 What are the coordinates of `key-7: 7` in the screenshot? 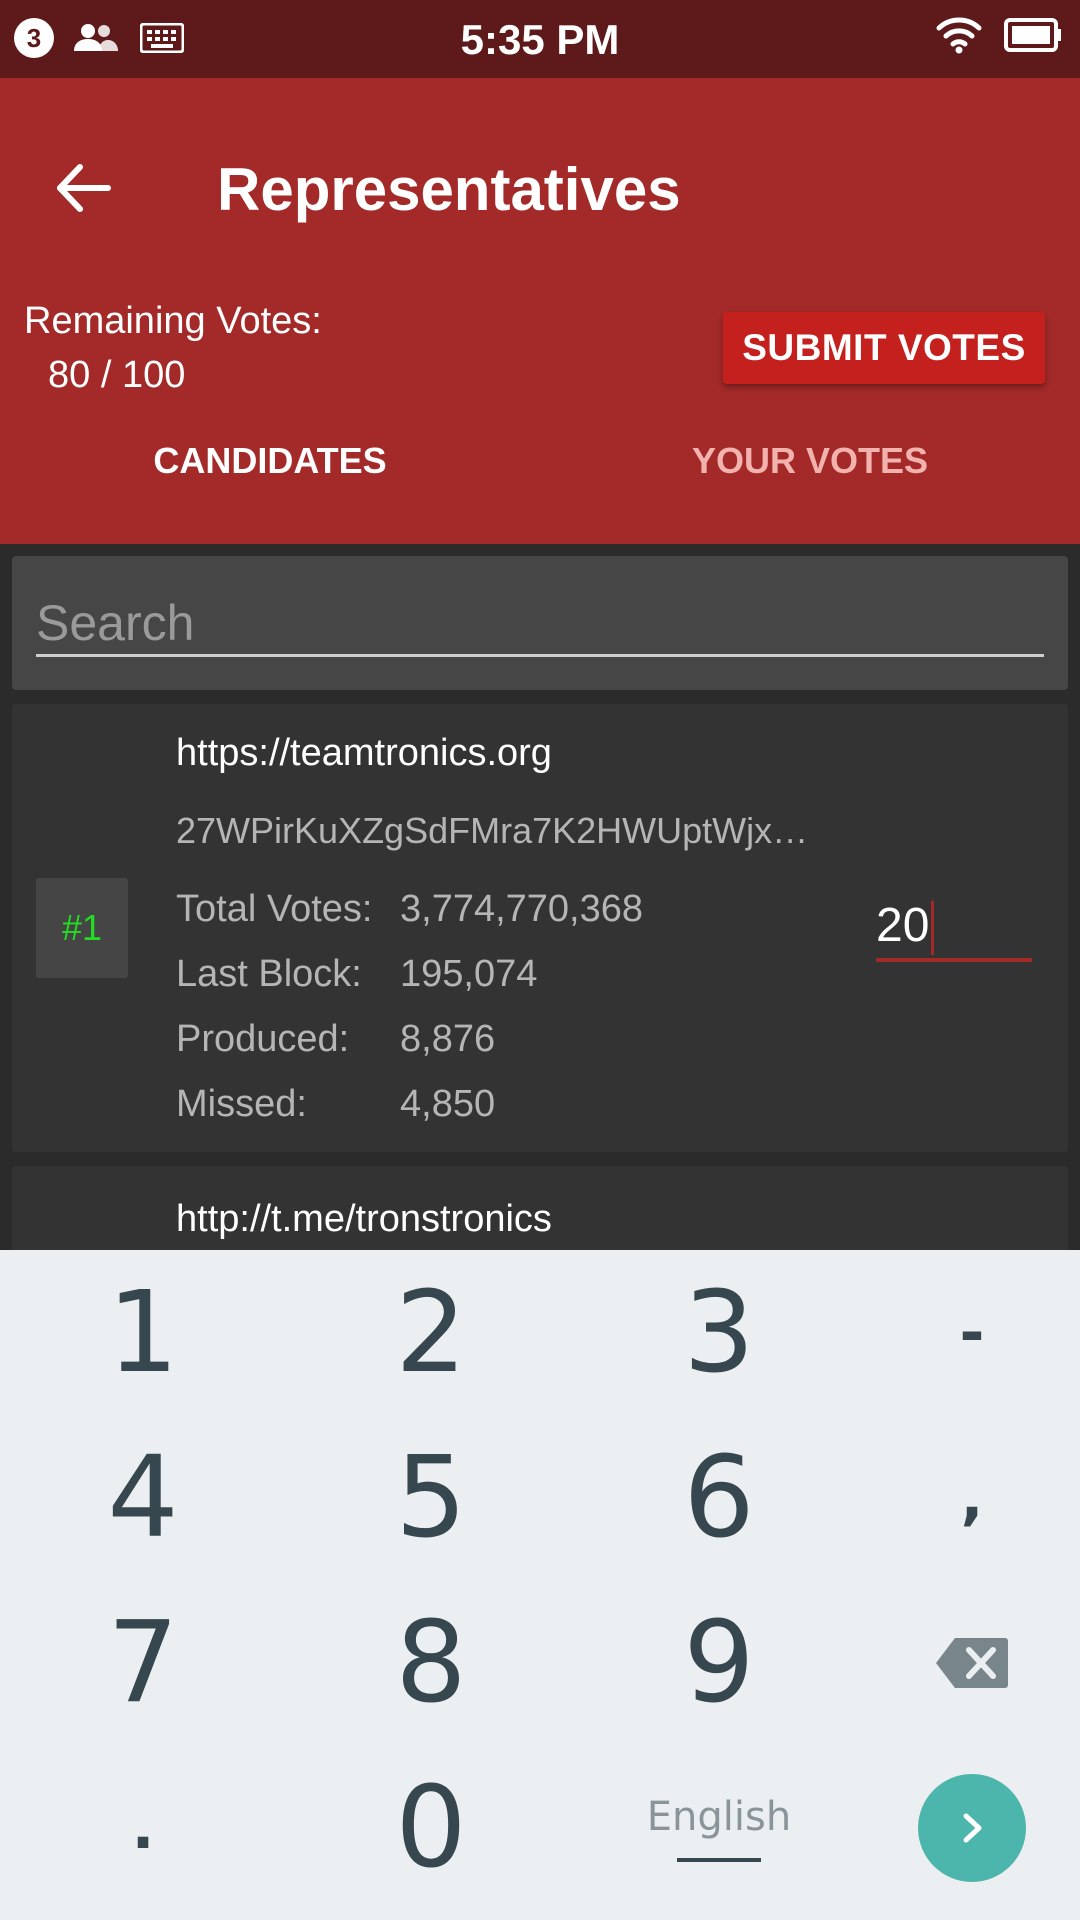 It's located at (143, 1662).